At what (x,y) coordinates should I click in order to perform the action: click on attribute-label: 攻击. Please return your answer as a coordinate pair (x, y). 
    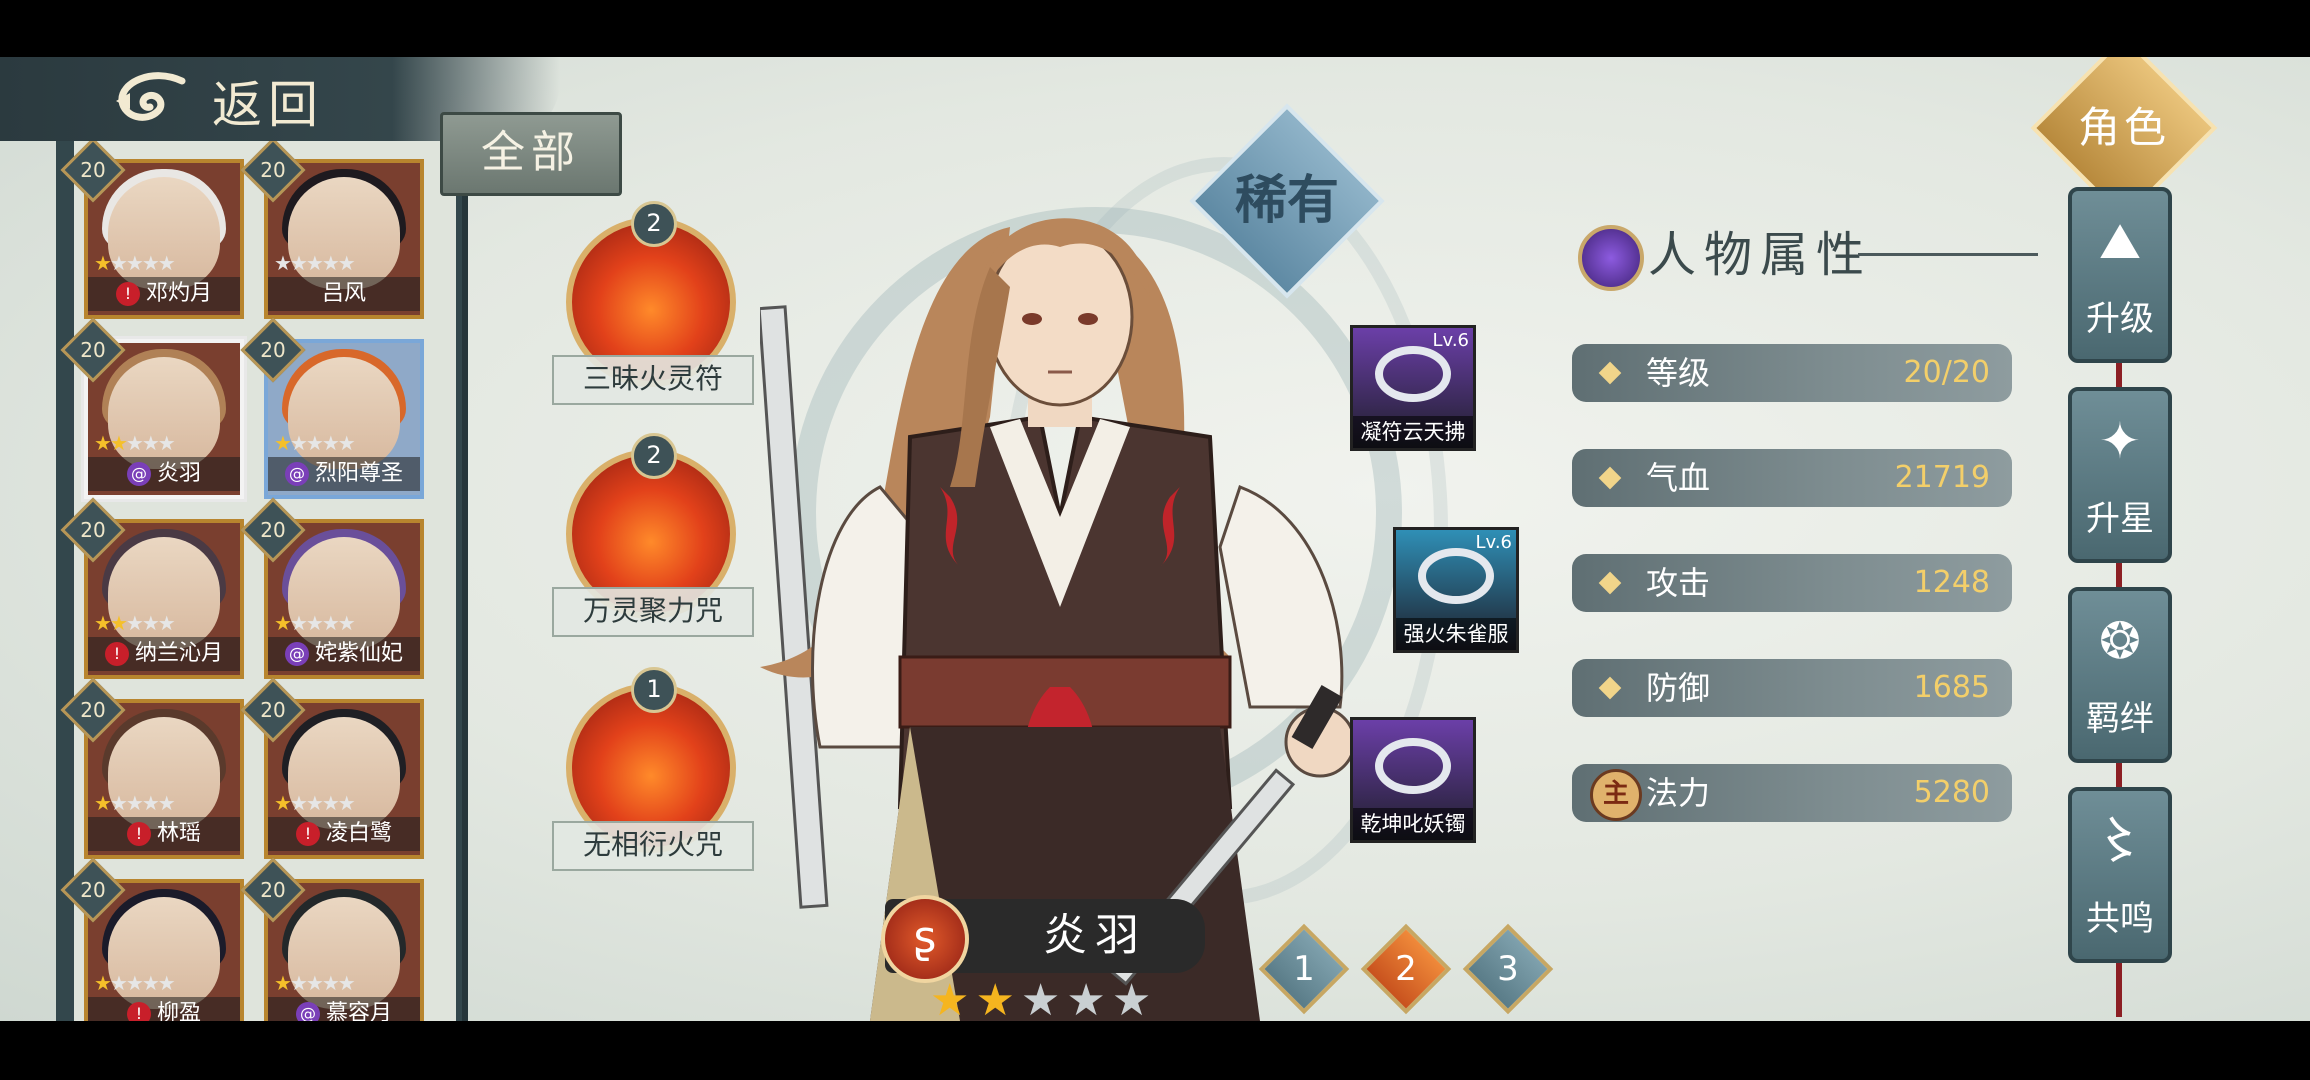
    Looking at the image, I should click on (1678, 583).